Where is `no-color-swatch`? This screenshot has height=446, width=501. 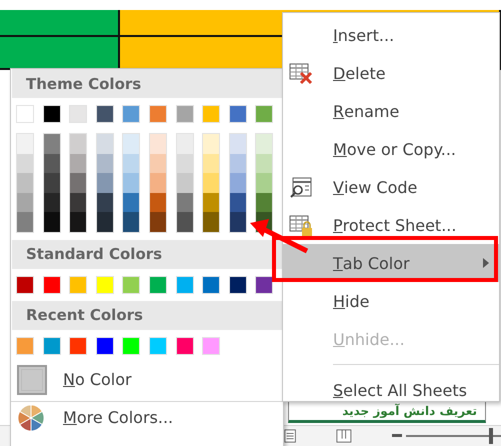
no-color-swatch is located at coordinates (32, 379).